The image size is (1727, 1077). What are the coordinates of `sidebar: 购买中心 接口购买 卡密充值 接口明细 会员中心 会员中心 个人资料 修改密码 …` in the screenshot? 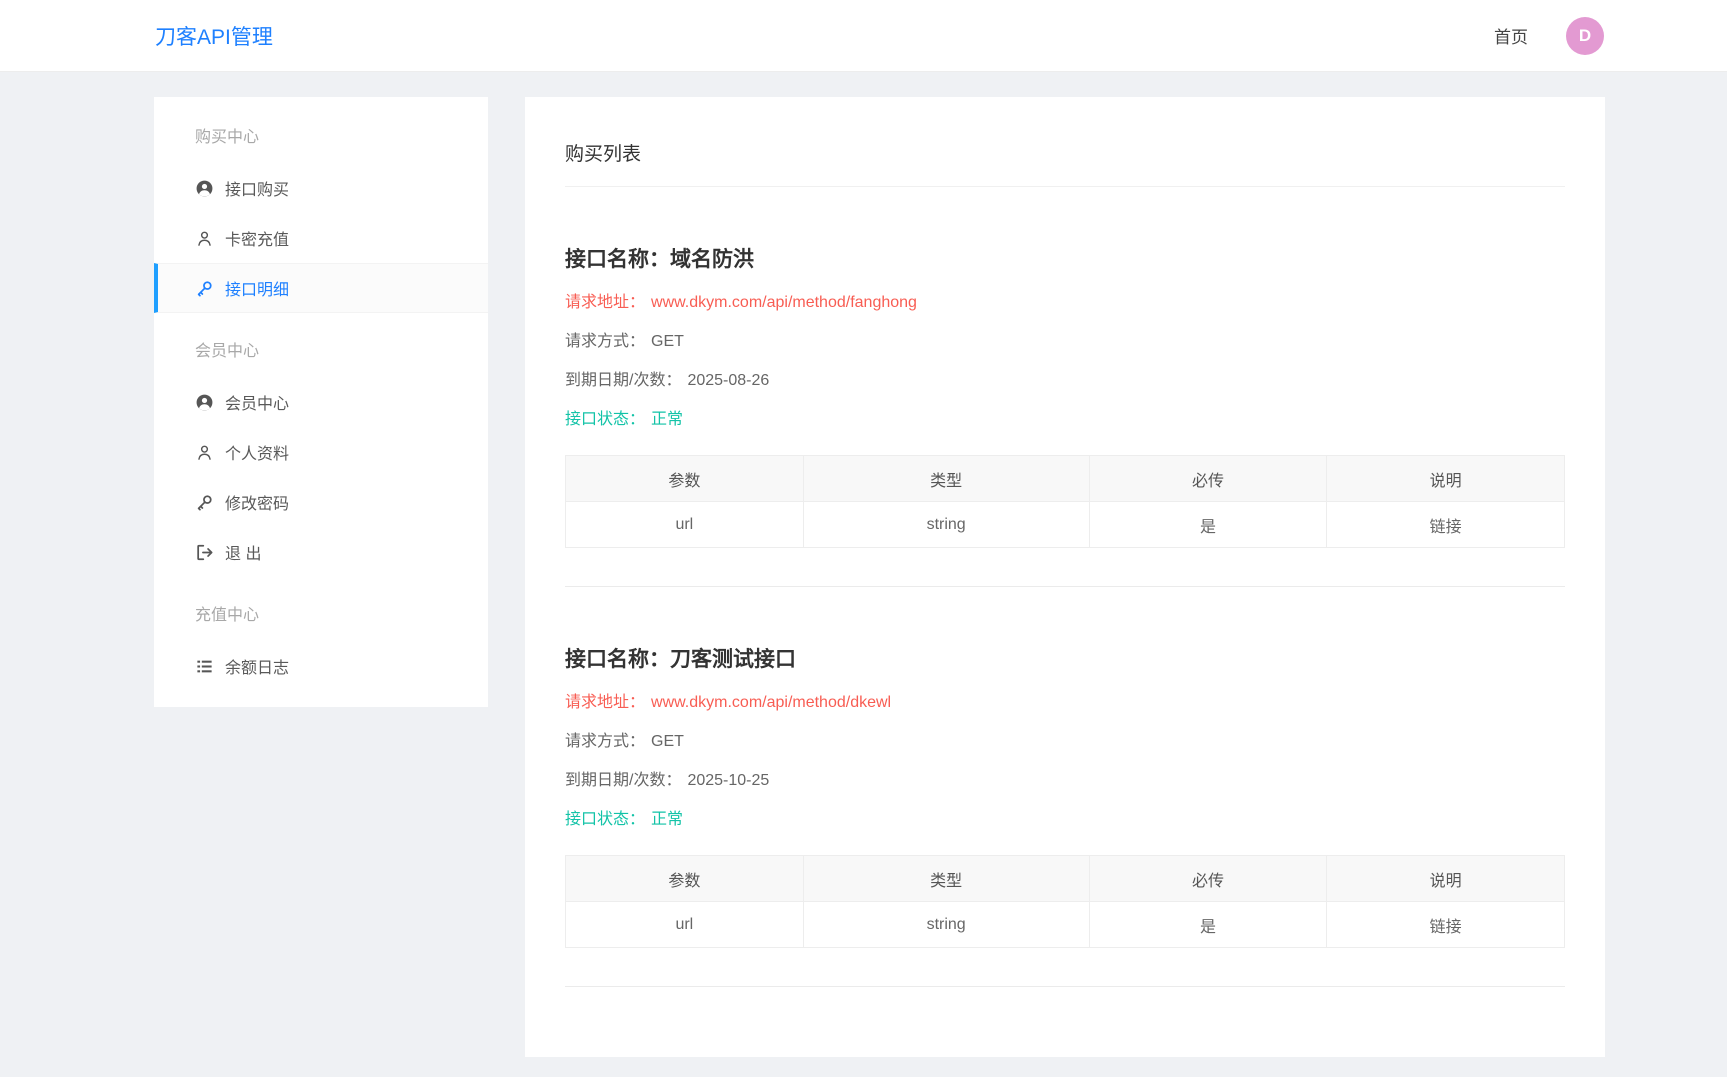 It's located at (321, 402).